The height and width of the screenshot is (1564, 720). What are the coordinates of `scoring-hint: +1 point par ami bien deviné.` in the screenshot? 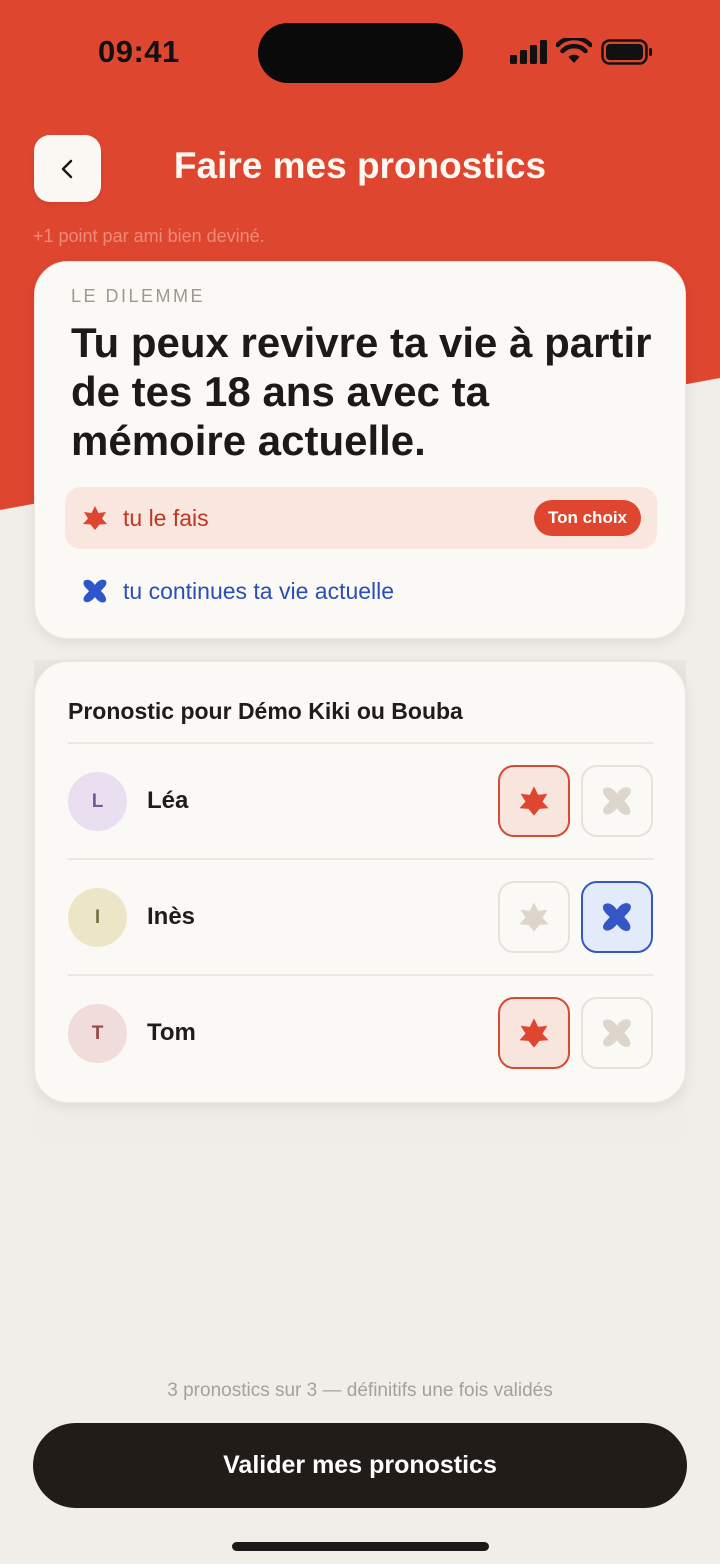 It's located at (149, 236).